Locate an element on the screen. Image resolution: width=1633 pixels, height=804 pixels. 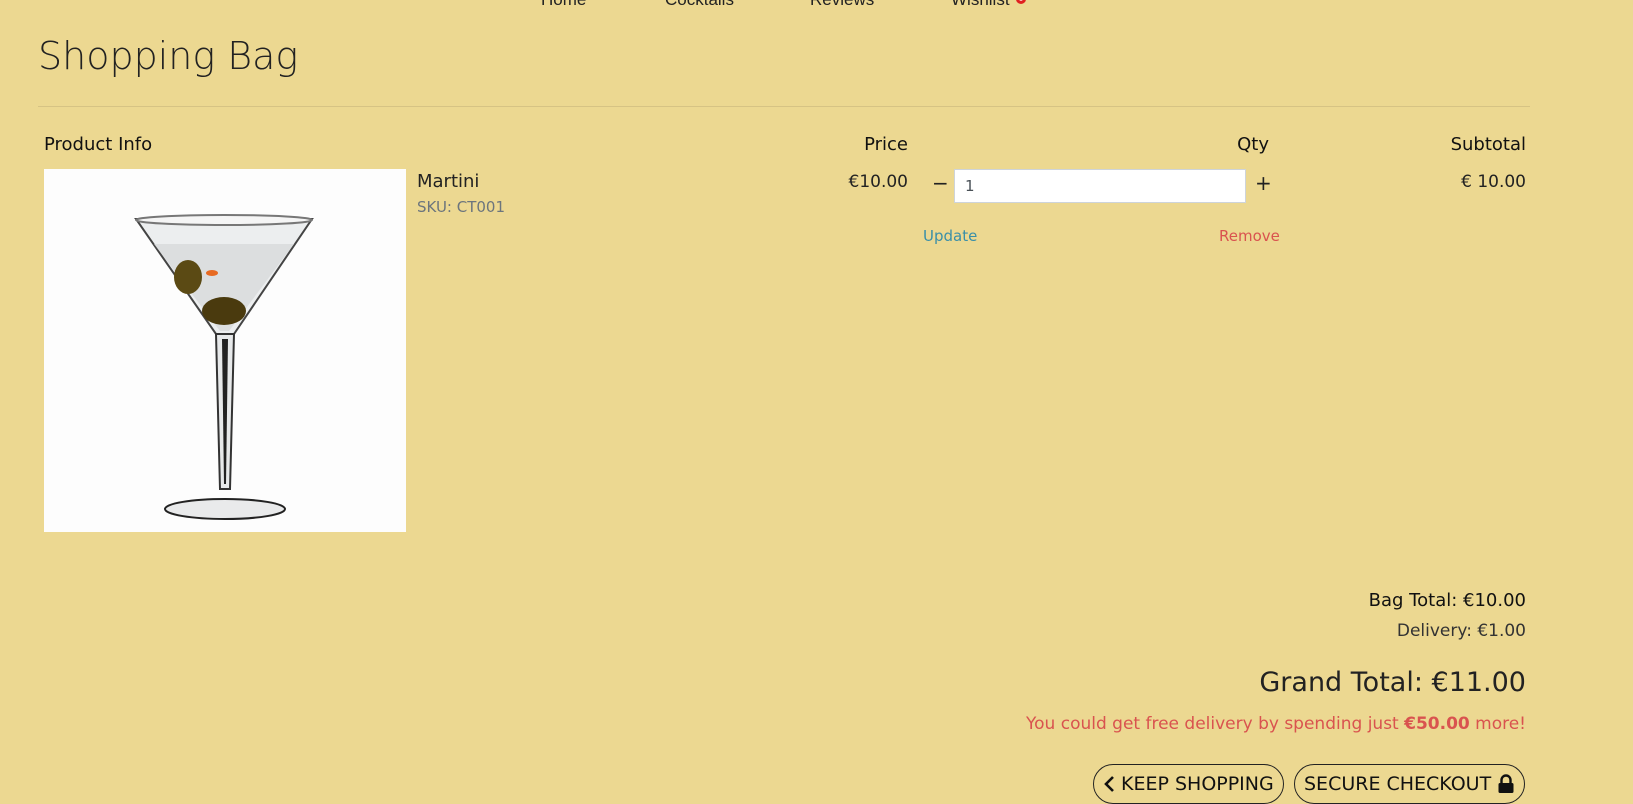
header-product-info: Product Info is located at coordinates (98, 144).